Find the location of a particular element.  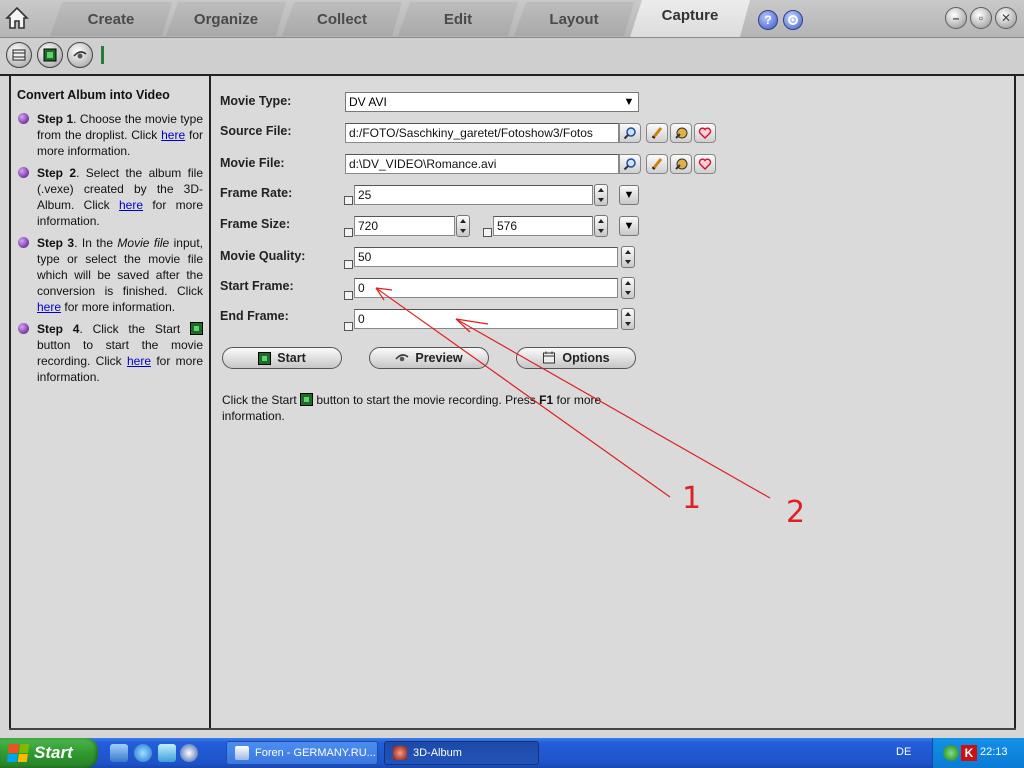

capture-tool-button is located at coordinates (50, 55).